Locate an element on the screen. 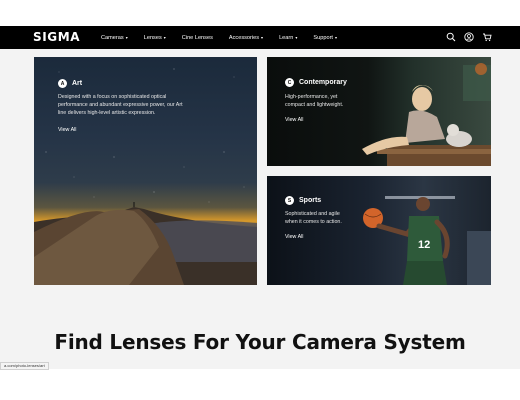 The height and width of the screenshot is (400, 520). basketball-player-photo: 12 is located at coordinates (427, 240).